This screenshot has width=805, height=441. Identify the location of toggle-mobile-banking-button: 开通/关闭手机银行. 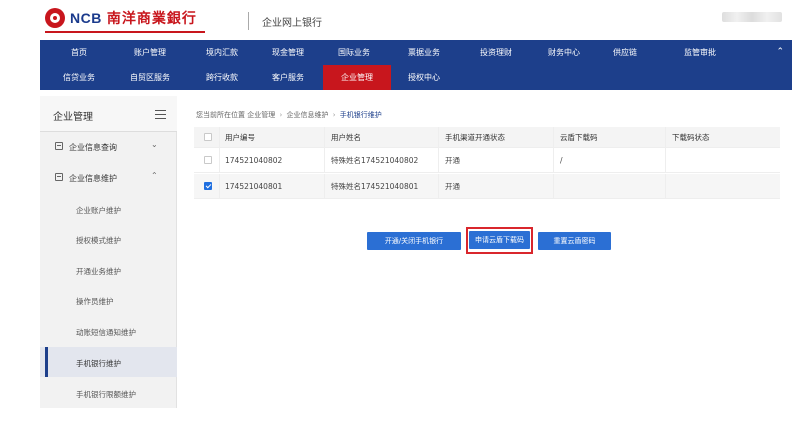
(414, 241).